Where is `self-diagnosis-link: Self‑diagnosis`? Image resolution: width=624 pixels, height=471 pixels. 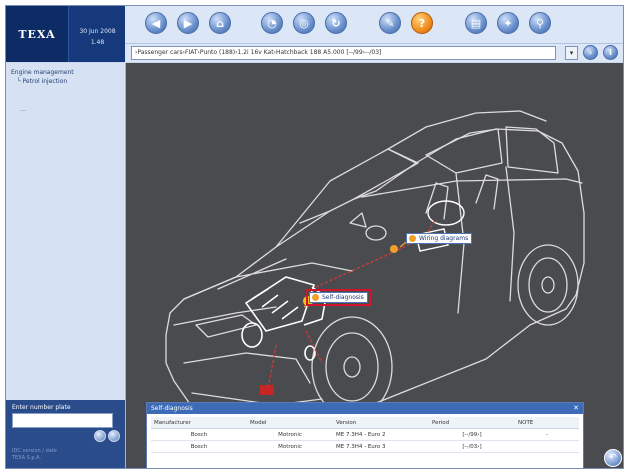 self-diagnosis-link: Self‑diagnosis is located at coordinates (338, 297).